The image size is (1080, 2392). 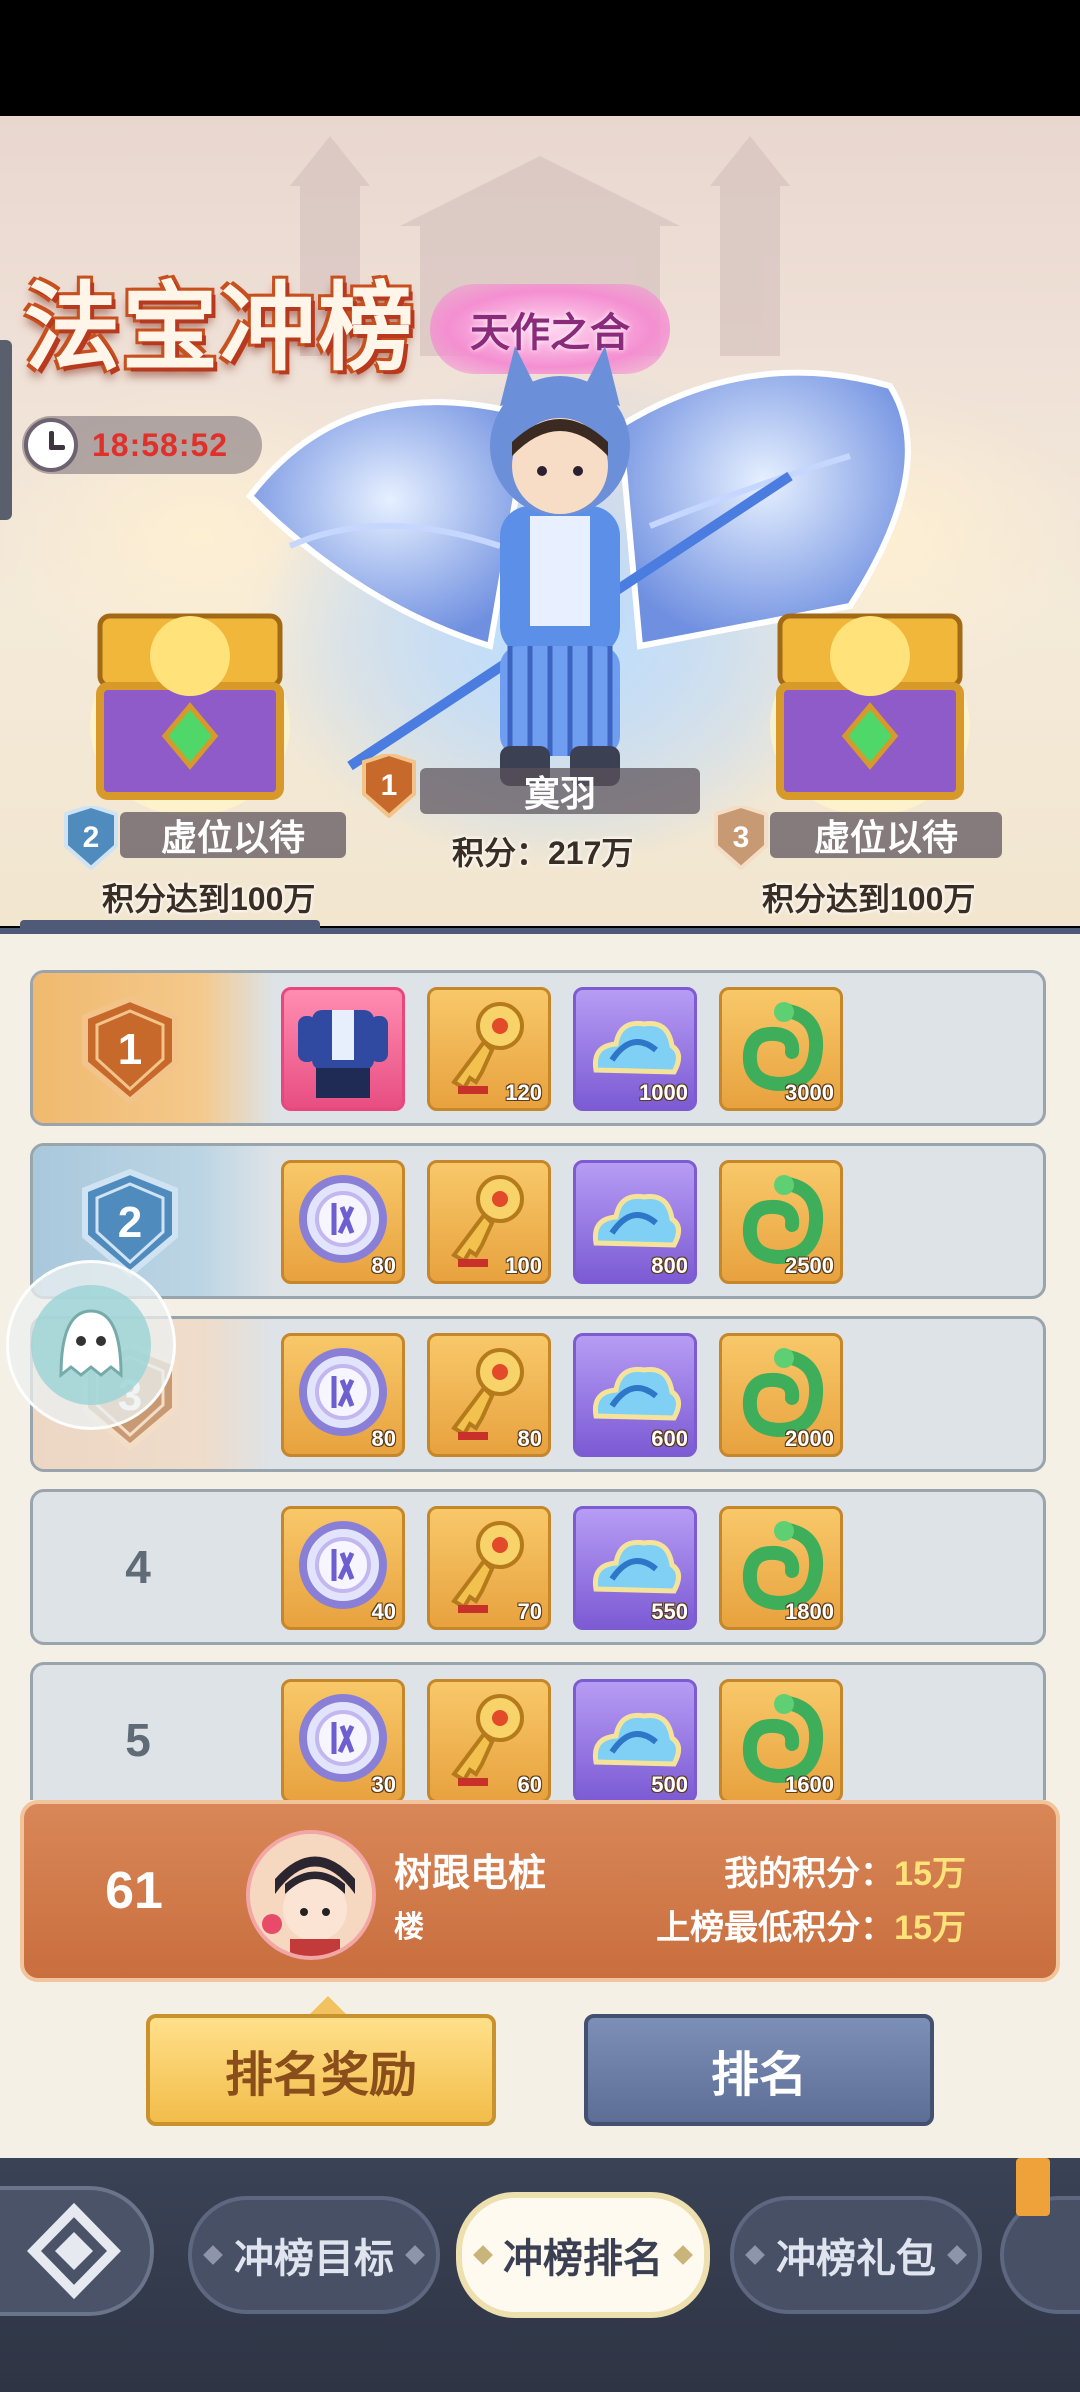 What do you see at coordinates (635, 1739) in the screenshot?
I see `reward-item: 500` at bounding box center [635, 1739].